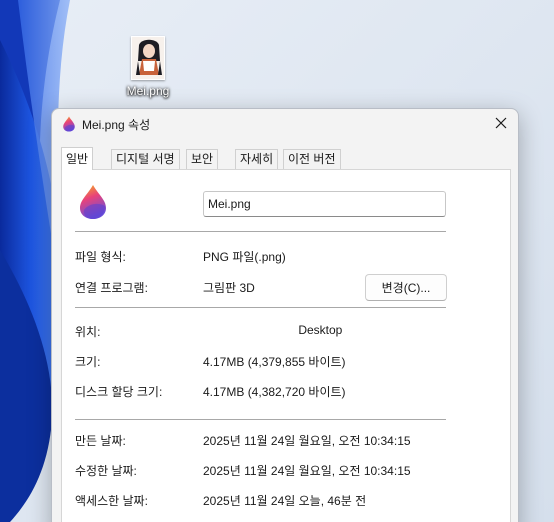 The height and width of the screenshot is (522, 554). Describe the element at coordinates (312, 159) in the screenshot. I see `tab-previous-versions: 이전 버전` at that location.